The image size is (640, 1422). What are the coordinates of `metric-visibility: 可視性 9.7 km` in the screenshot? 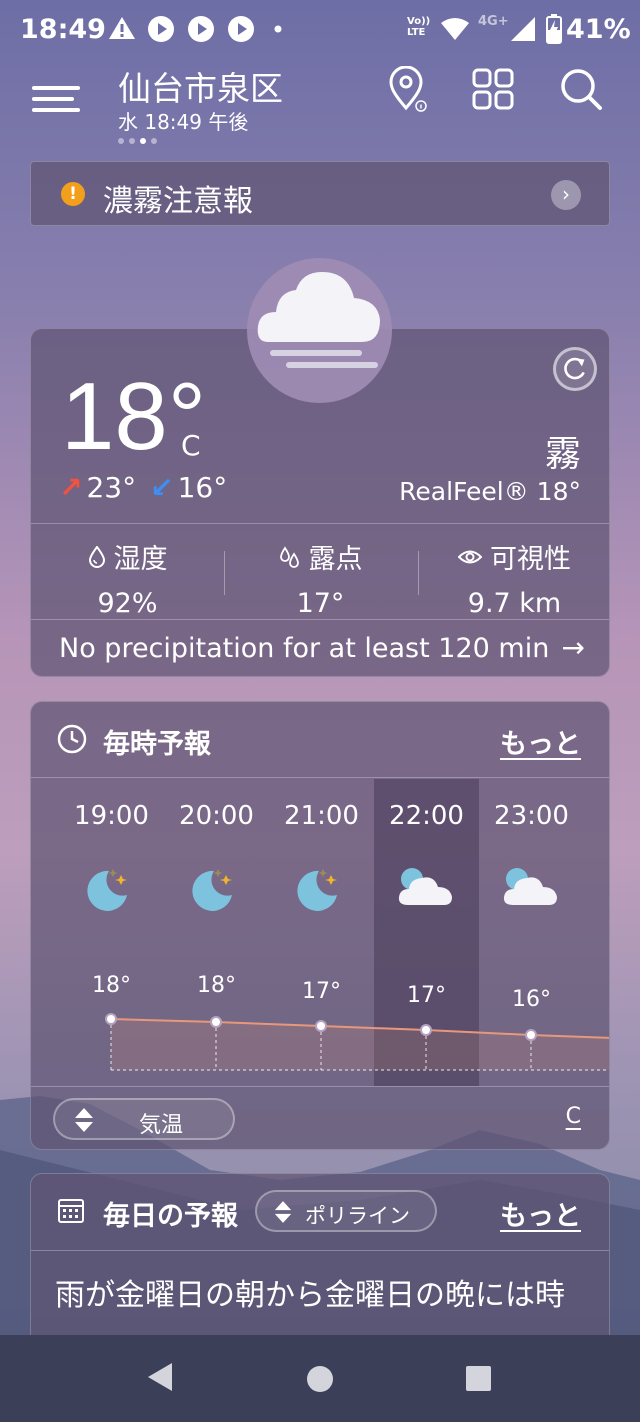 It's located at (514, 578).